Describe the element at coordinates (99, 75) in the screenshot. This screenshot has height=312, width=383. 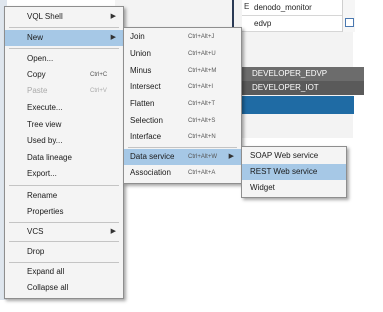
I see `menu-item-shortcut: Ctrl+C` at that location.